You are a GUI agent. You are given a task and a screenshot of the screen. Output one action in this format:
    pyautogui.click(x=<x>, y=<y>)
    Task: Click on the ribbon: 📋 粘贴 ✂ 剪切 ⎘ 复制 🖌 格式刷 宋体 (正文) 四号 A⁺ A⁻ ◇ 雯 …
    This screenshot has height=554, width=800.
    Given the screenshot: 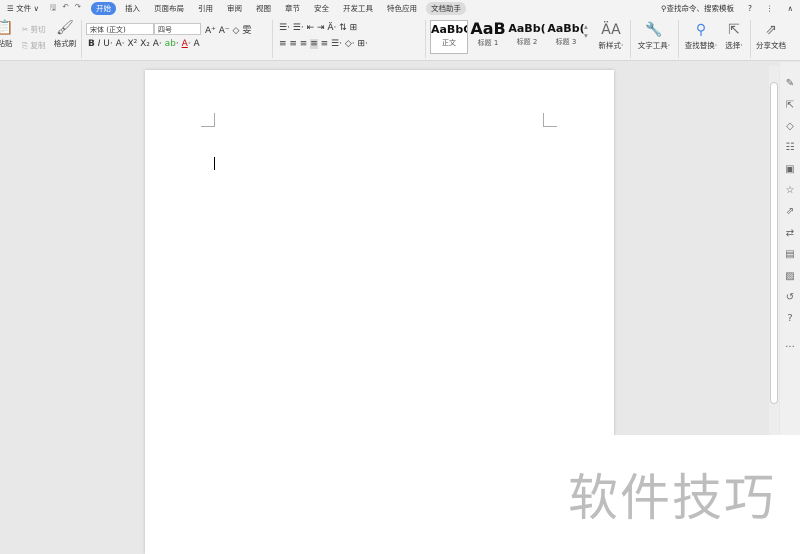 What is the action you would take?
    pyautogui.click(x=400, y=38)
    